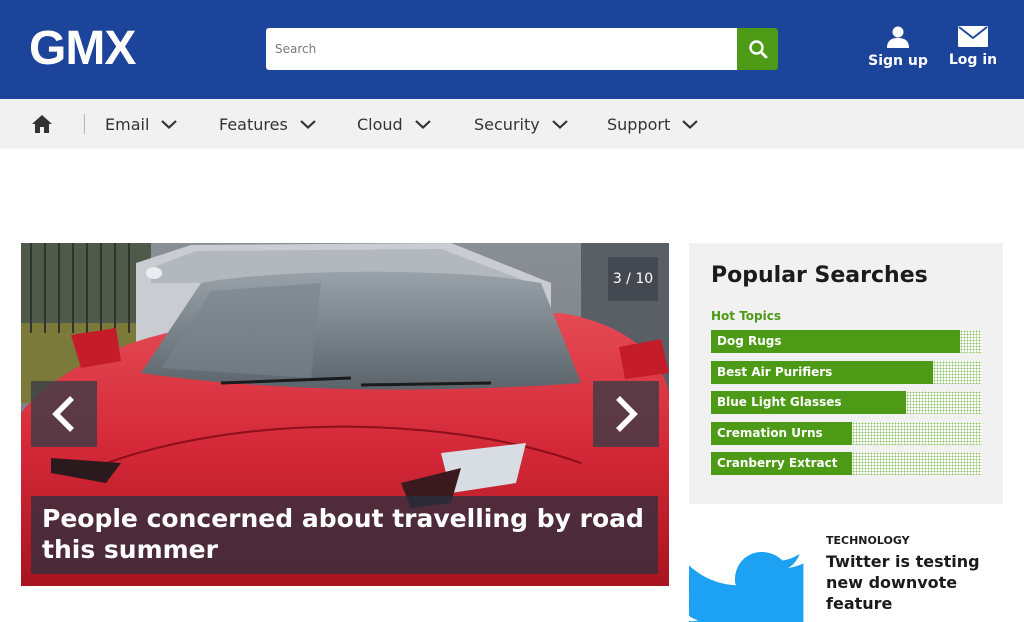 The width and height of the screenshot is (1024, 622). What do you see at coordinates (380, 124) in the screenshot?
I see `nav-item-label: Cloud` at bounding box center [380, 124].